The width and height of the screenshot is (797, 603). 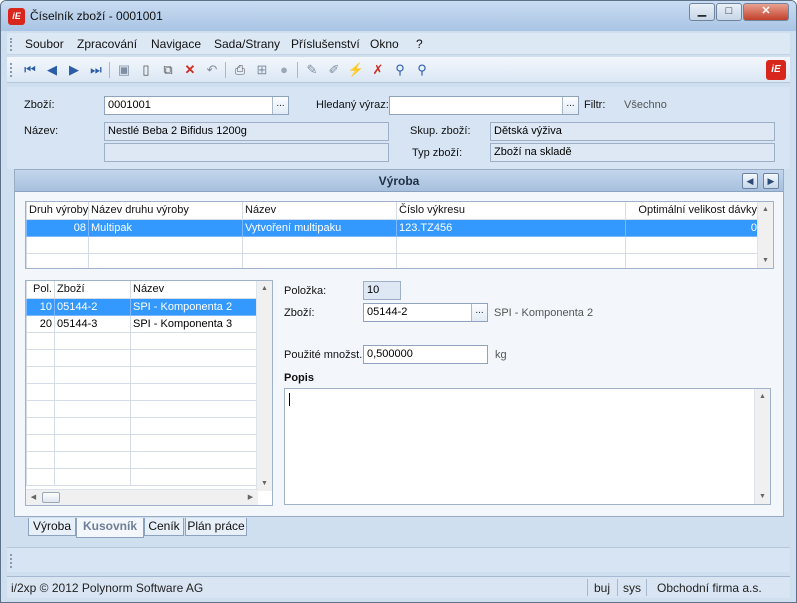 What do you see at coordinates (216, 527) in the screenshot?
I see `tab-plan-prace: Plán práce` at bounding box center [216, 527].